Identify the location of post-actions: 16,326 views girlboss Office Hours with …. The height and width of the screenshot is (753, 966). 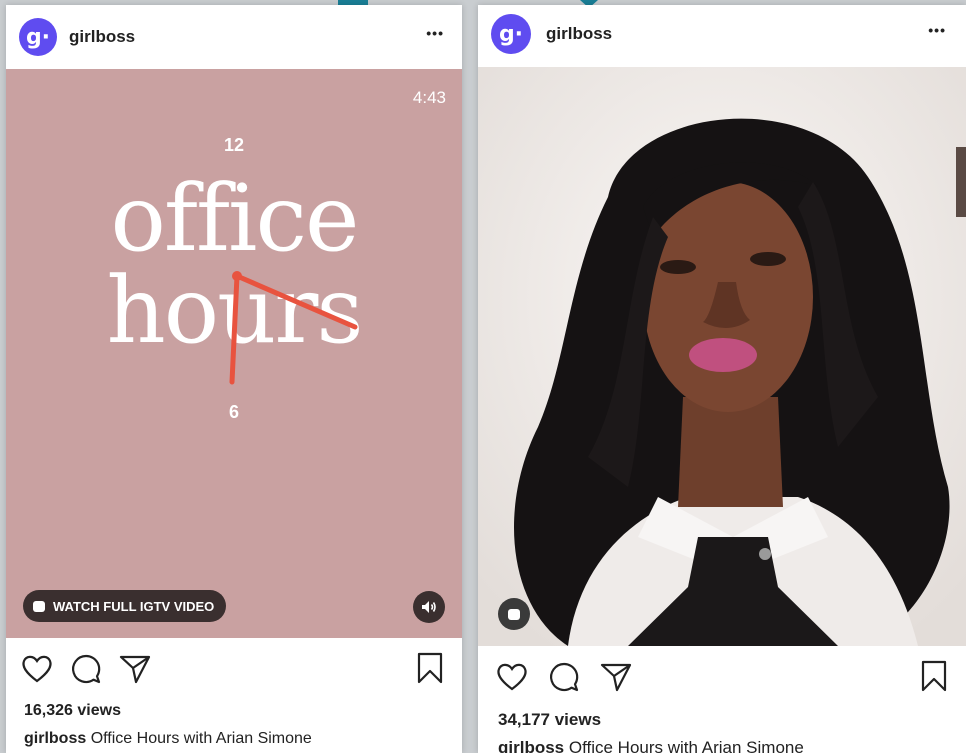
(234, 695).